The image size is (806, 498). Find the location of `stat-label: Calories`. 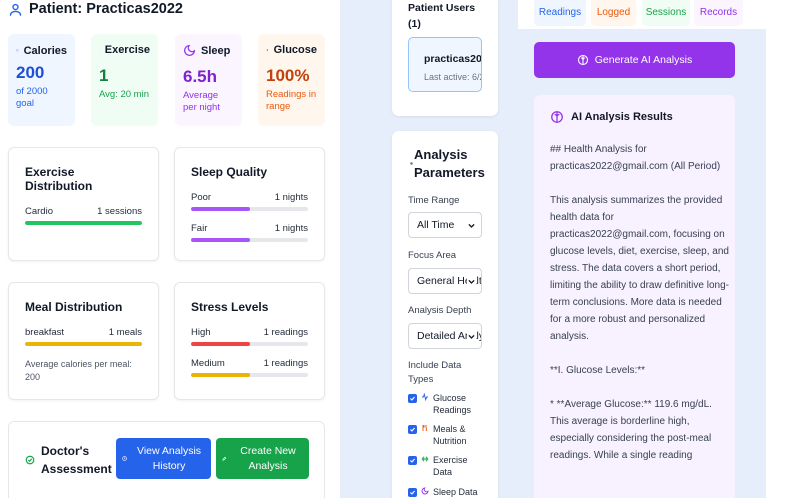

stat-label: Calories is located at coordinates (45, 50).